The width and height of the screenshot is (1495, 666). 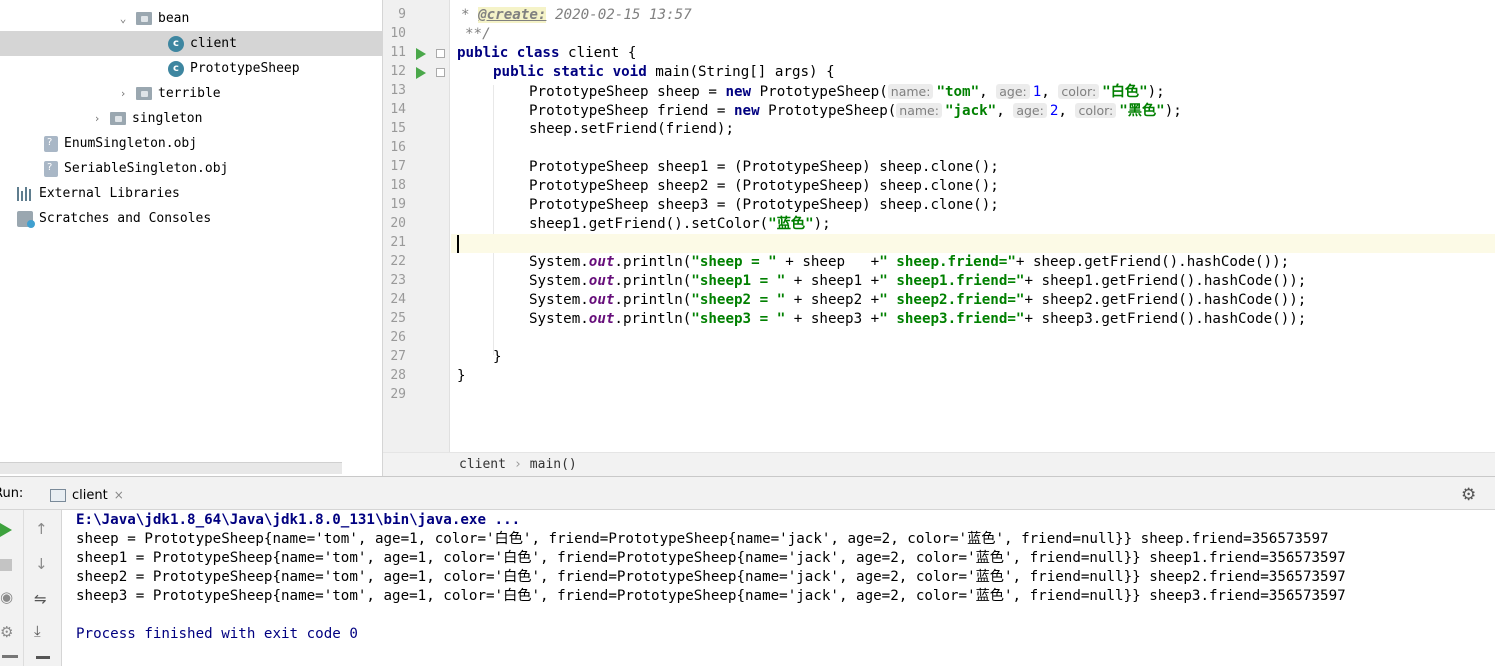 I want to click on rerun-icon, so click(x=6, y=530).